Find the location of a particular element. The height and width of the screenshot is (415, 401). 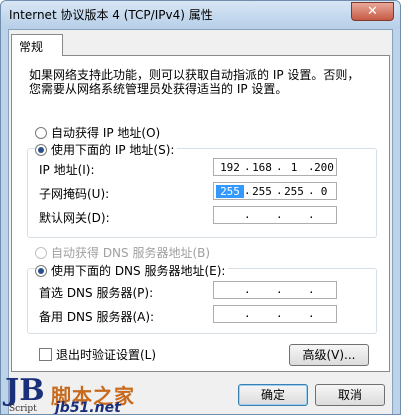

alternate-dns-label: 备用 DNS 服务器(A): is located at coordinates (97, 317).